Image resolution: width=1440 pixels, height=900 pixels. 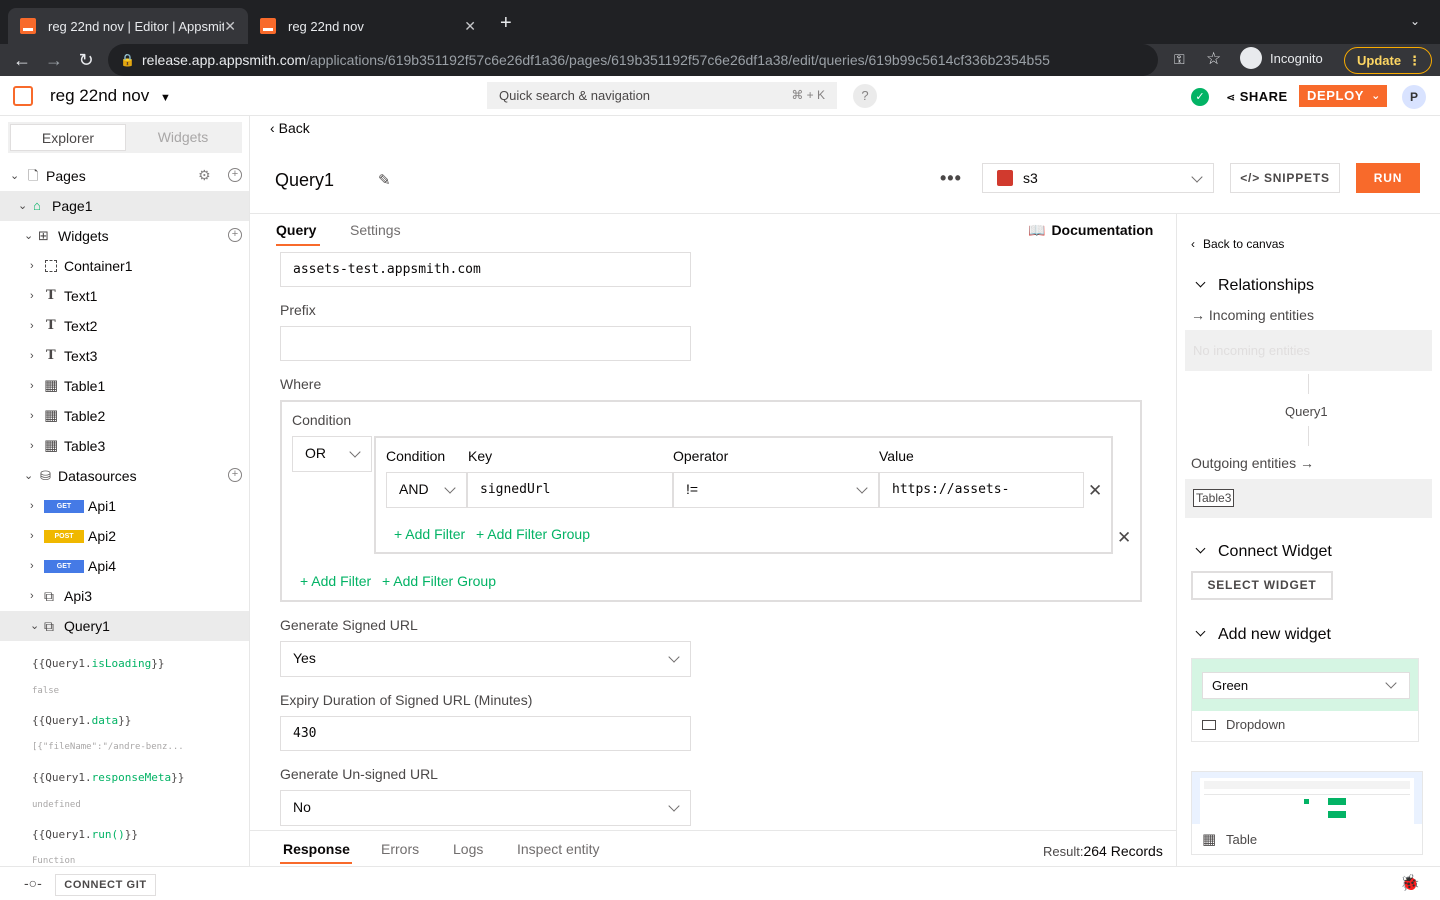 I want to click on inner-condition-select: AND, so click(x=426, y=490).